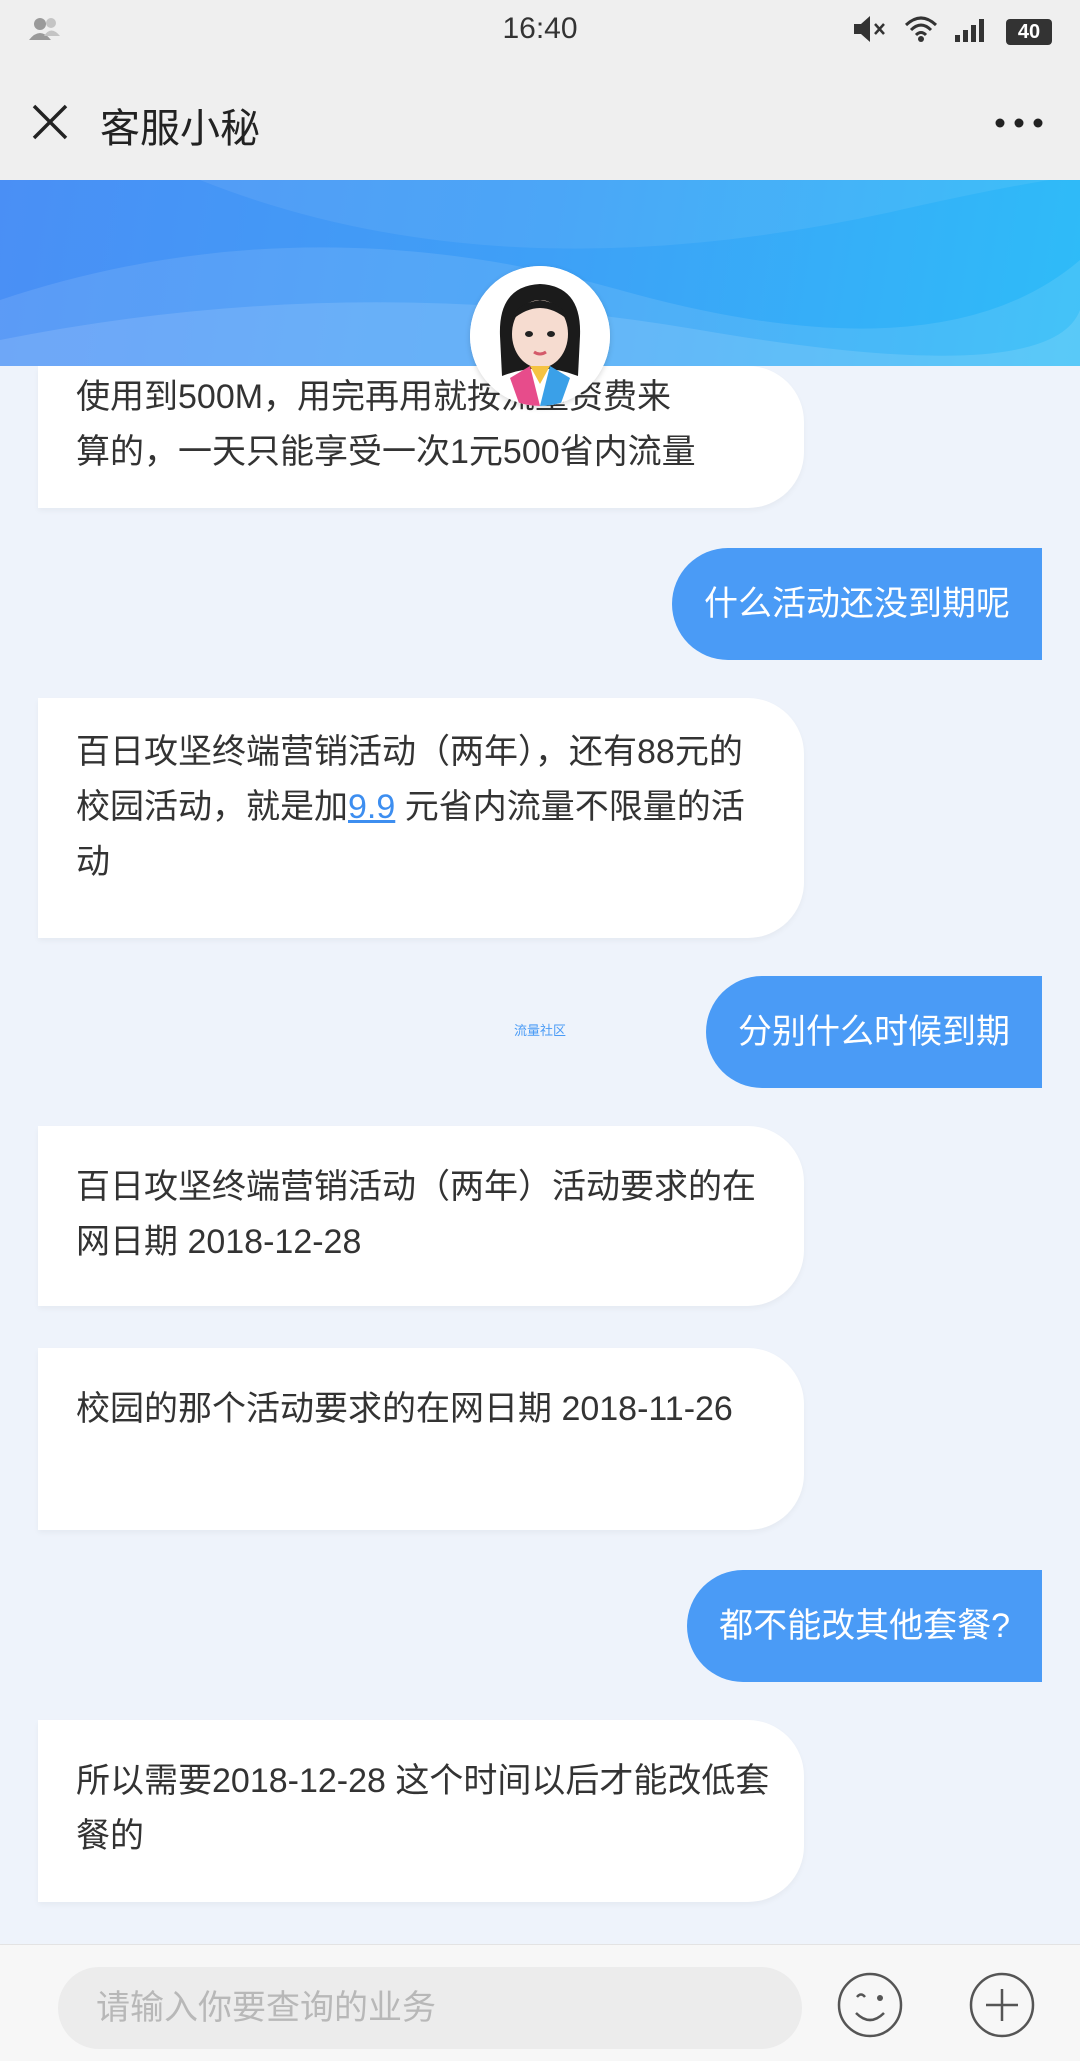  I want to click on message-line: 使用到500M，用完再用就按流量资费来, so click(374, 397).